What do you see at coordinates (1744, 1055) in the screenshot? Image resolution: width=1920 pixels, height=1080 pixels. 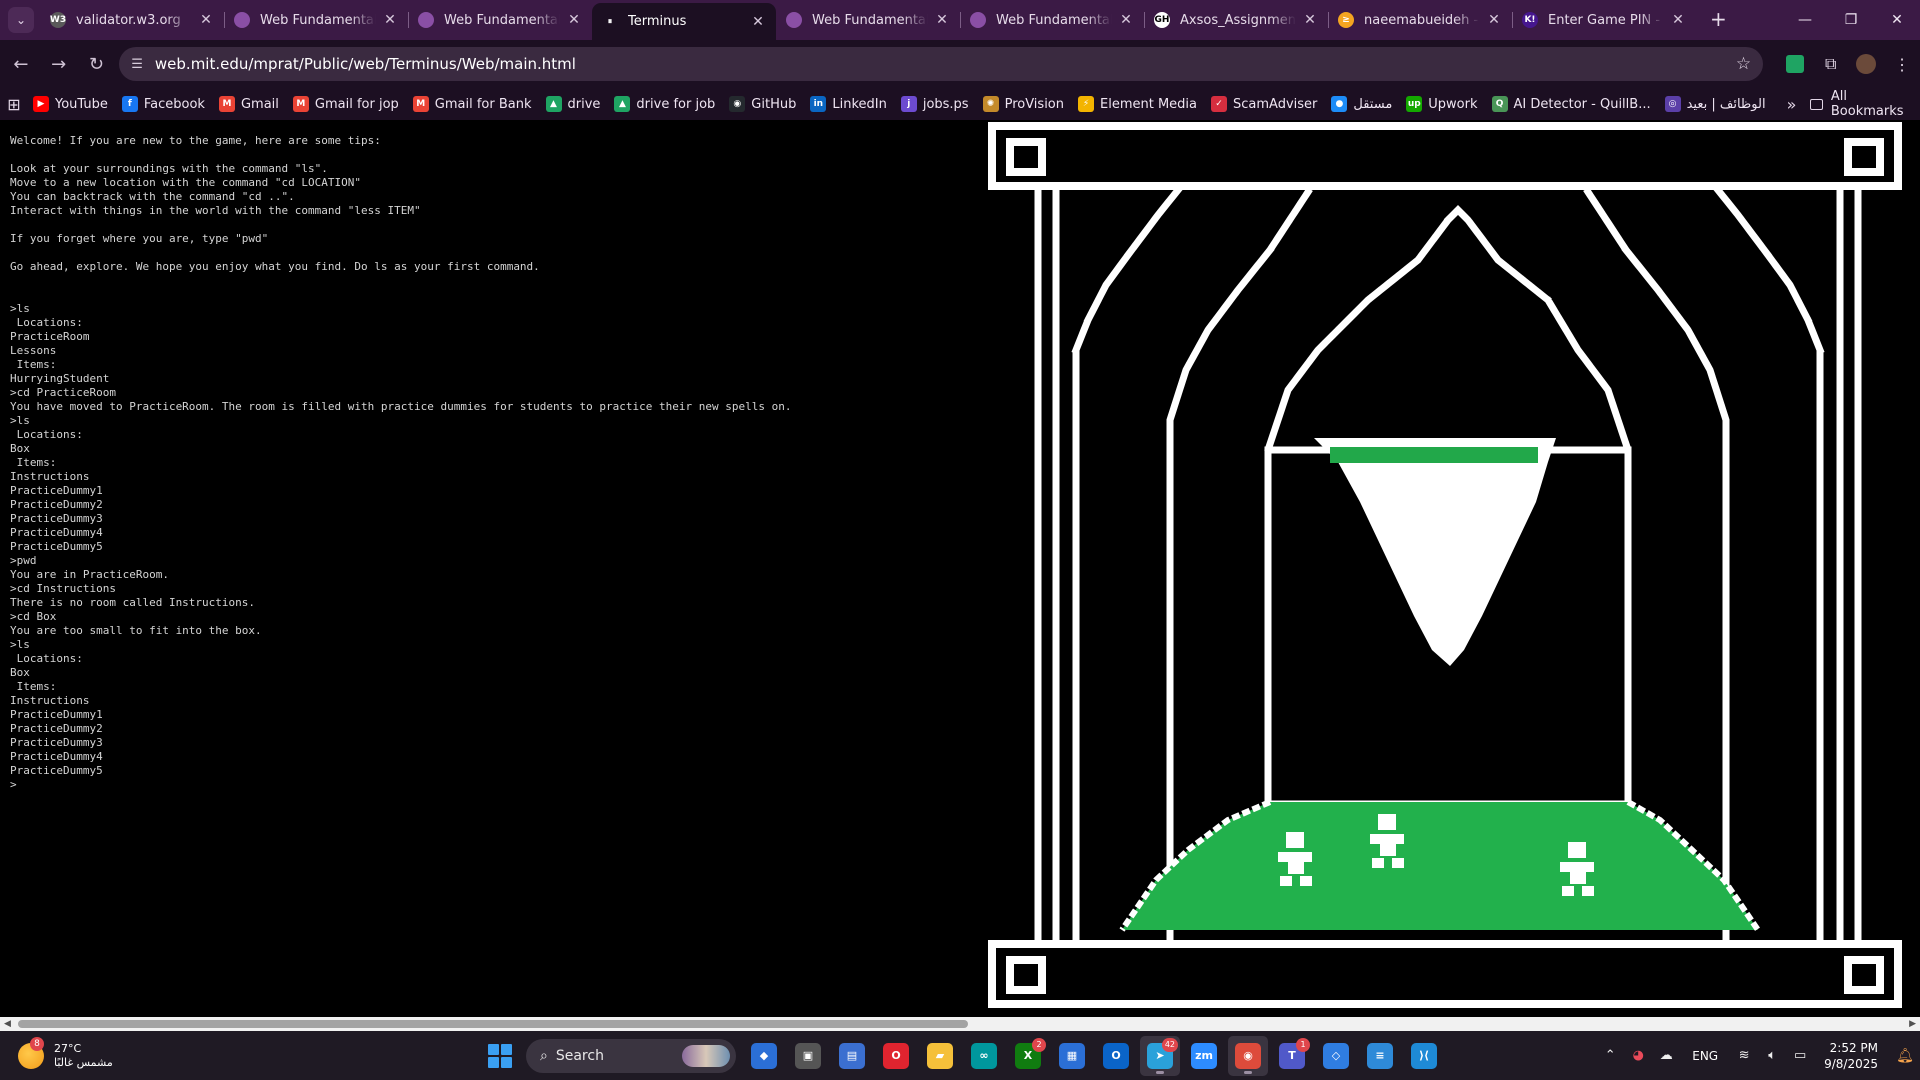 I see `wifi-icon: ≋` at bounding box center [1744, 1055].